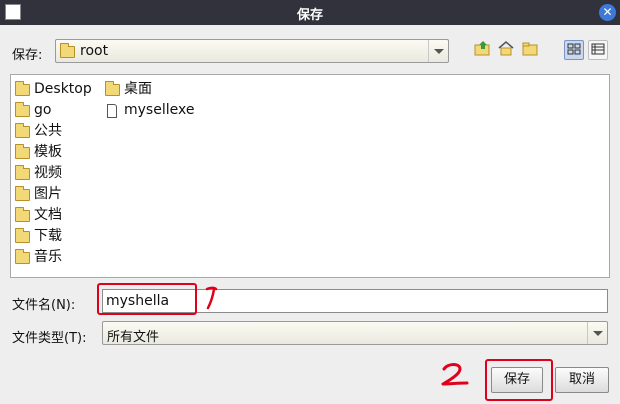 Image resolution: width=620 pixels, height=404 pixels. Describe the element at coordinates (53, 236) in the screenshot. I see `list-item: 下载` at that location.